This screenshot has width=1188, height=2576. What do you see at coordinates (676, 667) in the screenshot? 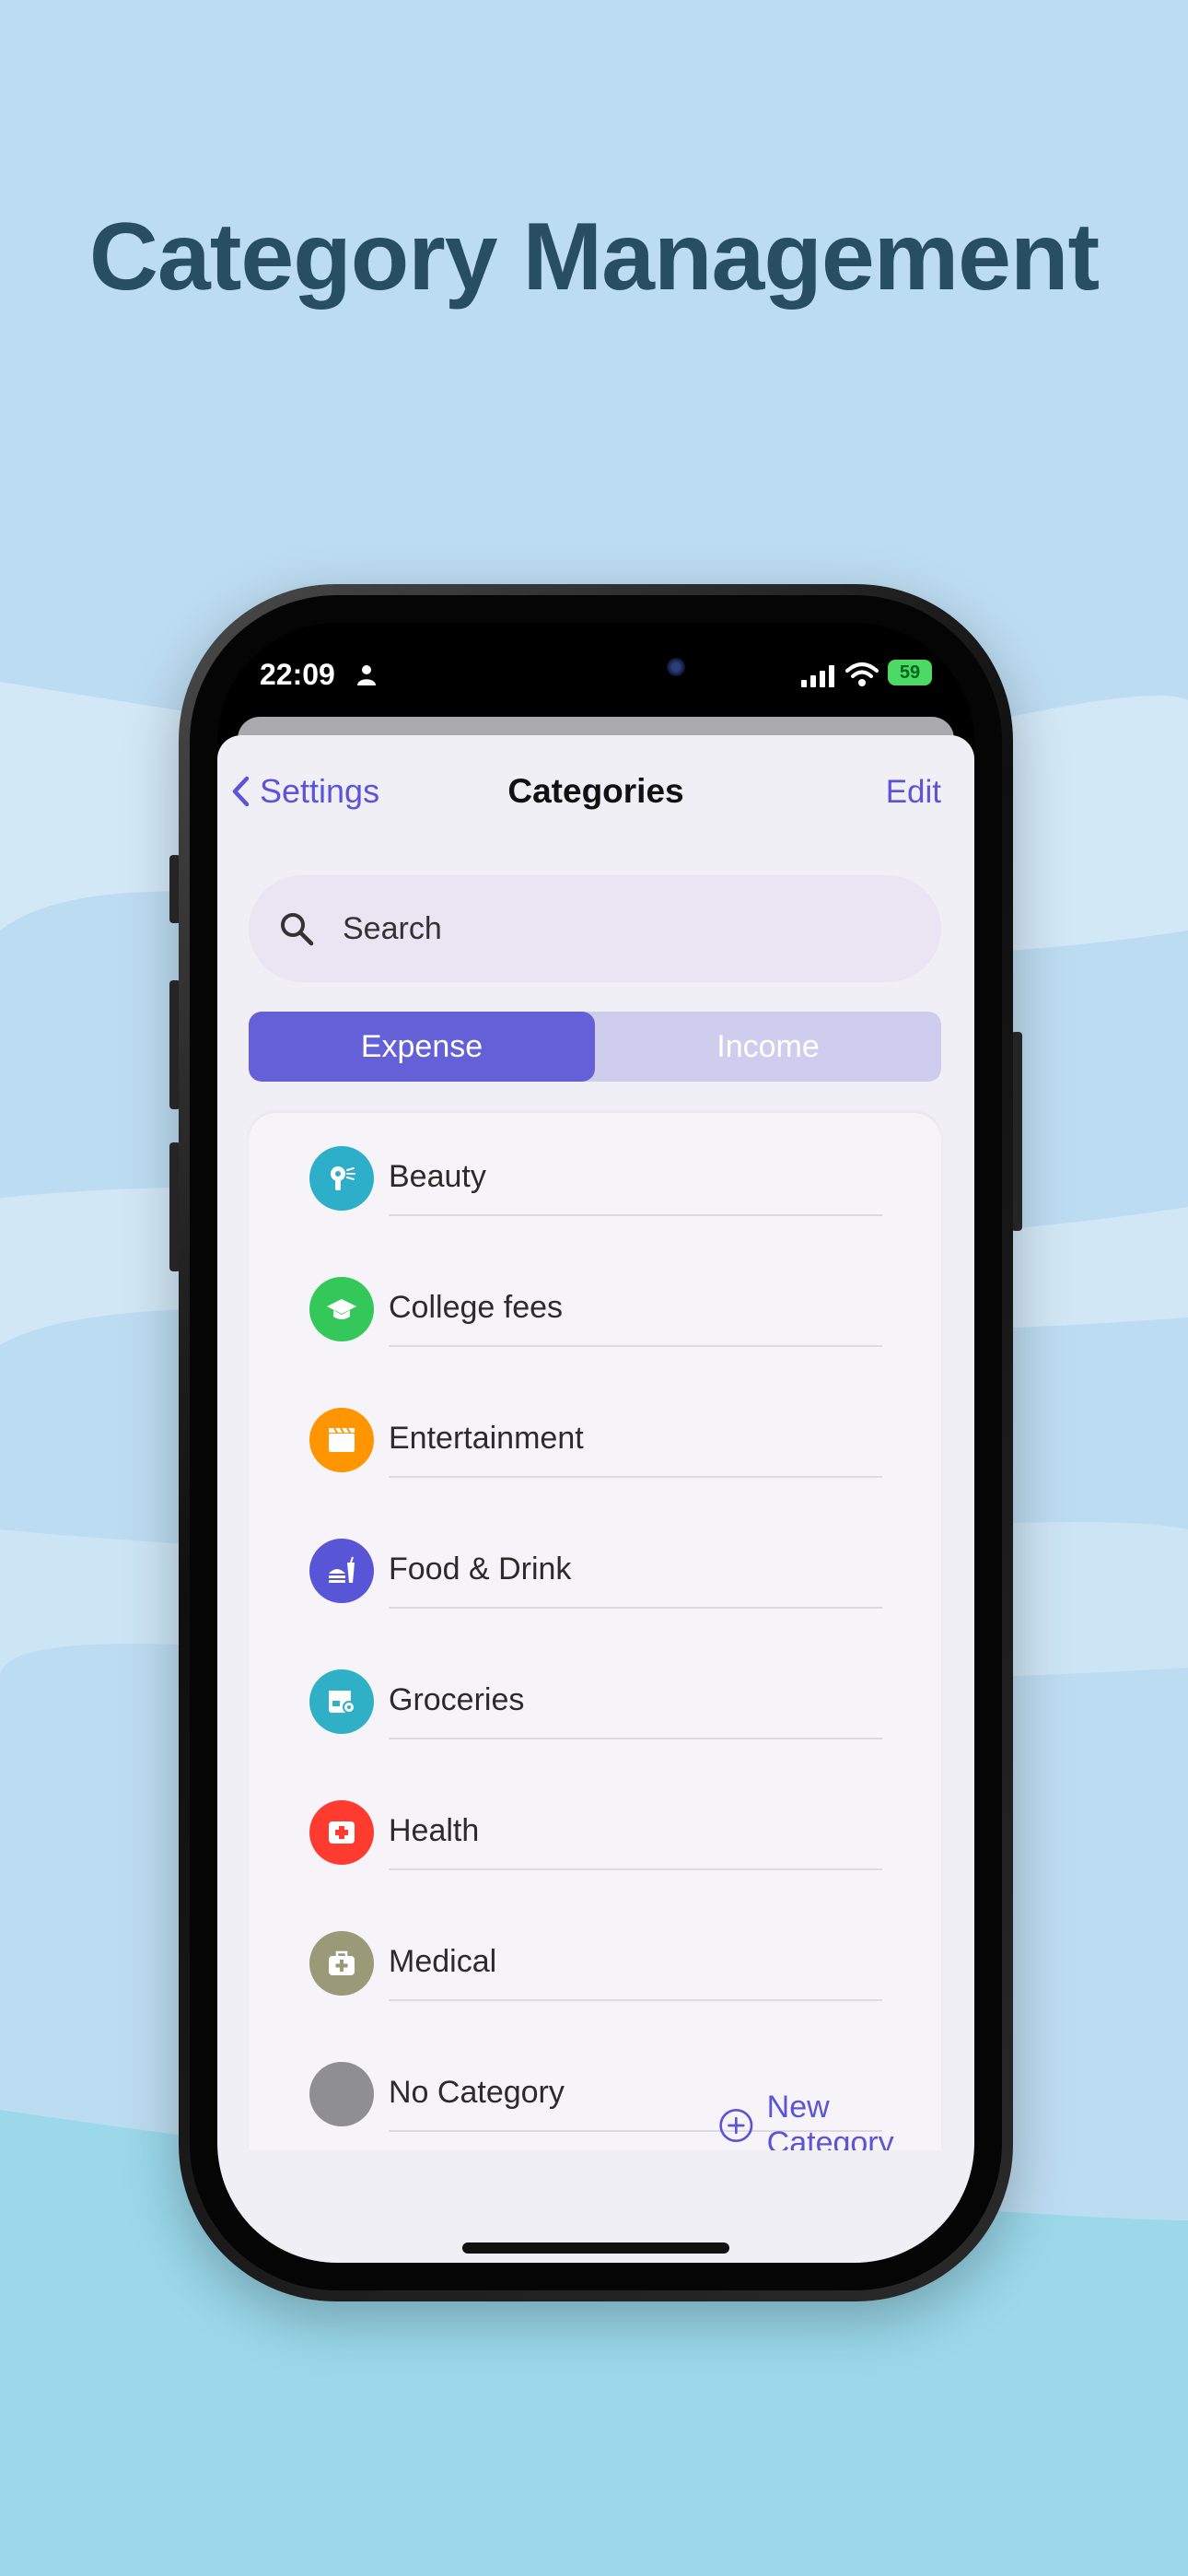
I see `camera-icon` at bounding box center [676, 667].